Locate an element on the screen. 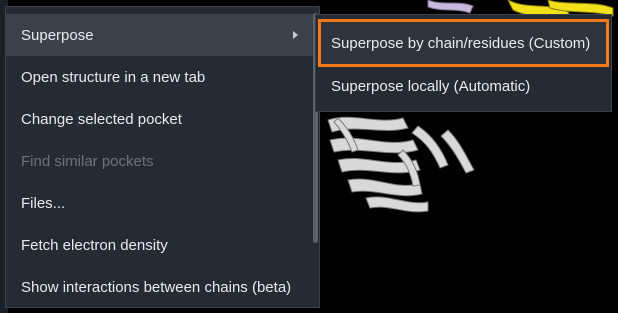 The height and width of the screenshot is (313, 618). white-ribbons is located at coordinates (401, 164).